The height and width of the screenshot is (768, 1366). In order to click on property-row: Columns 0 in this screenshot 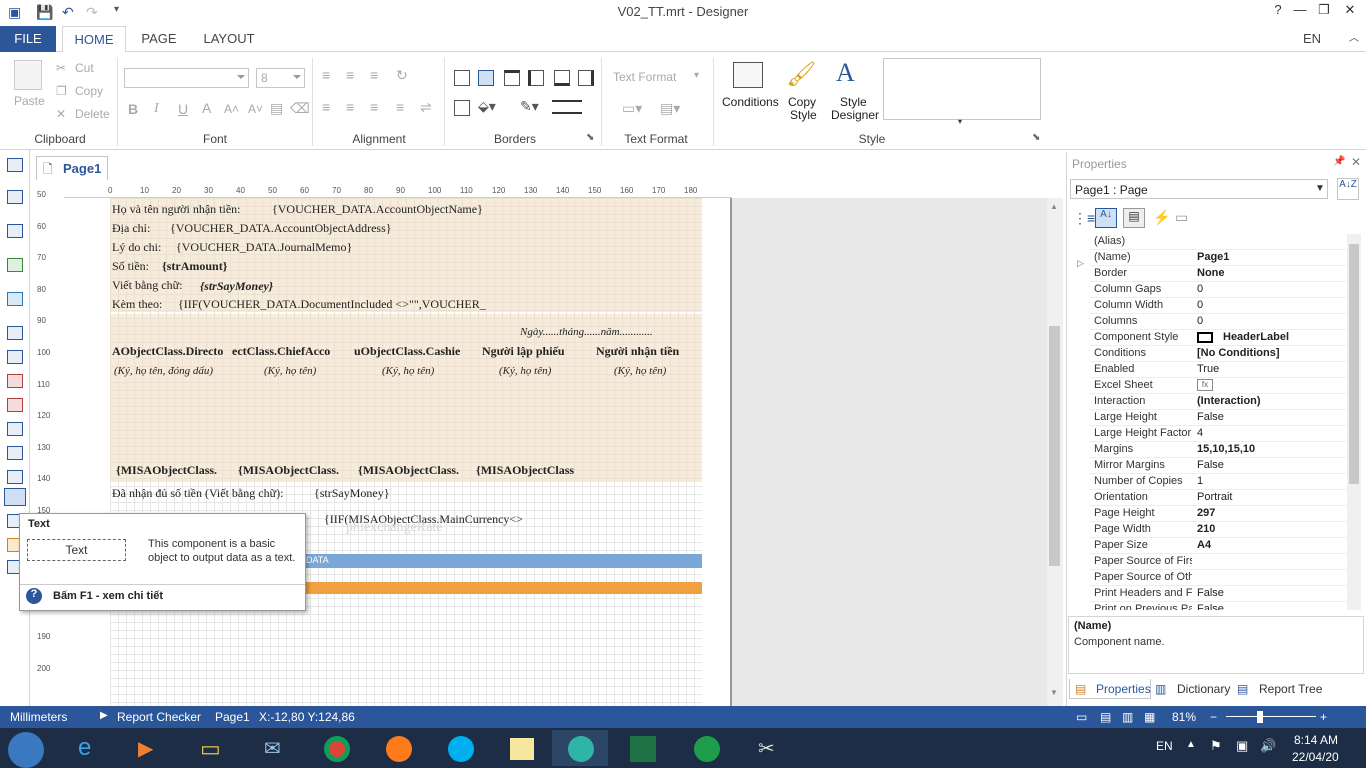, I will do `click(1218, 322)`.